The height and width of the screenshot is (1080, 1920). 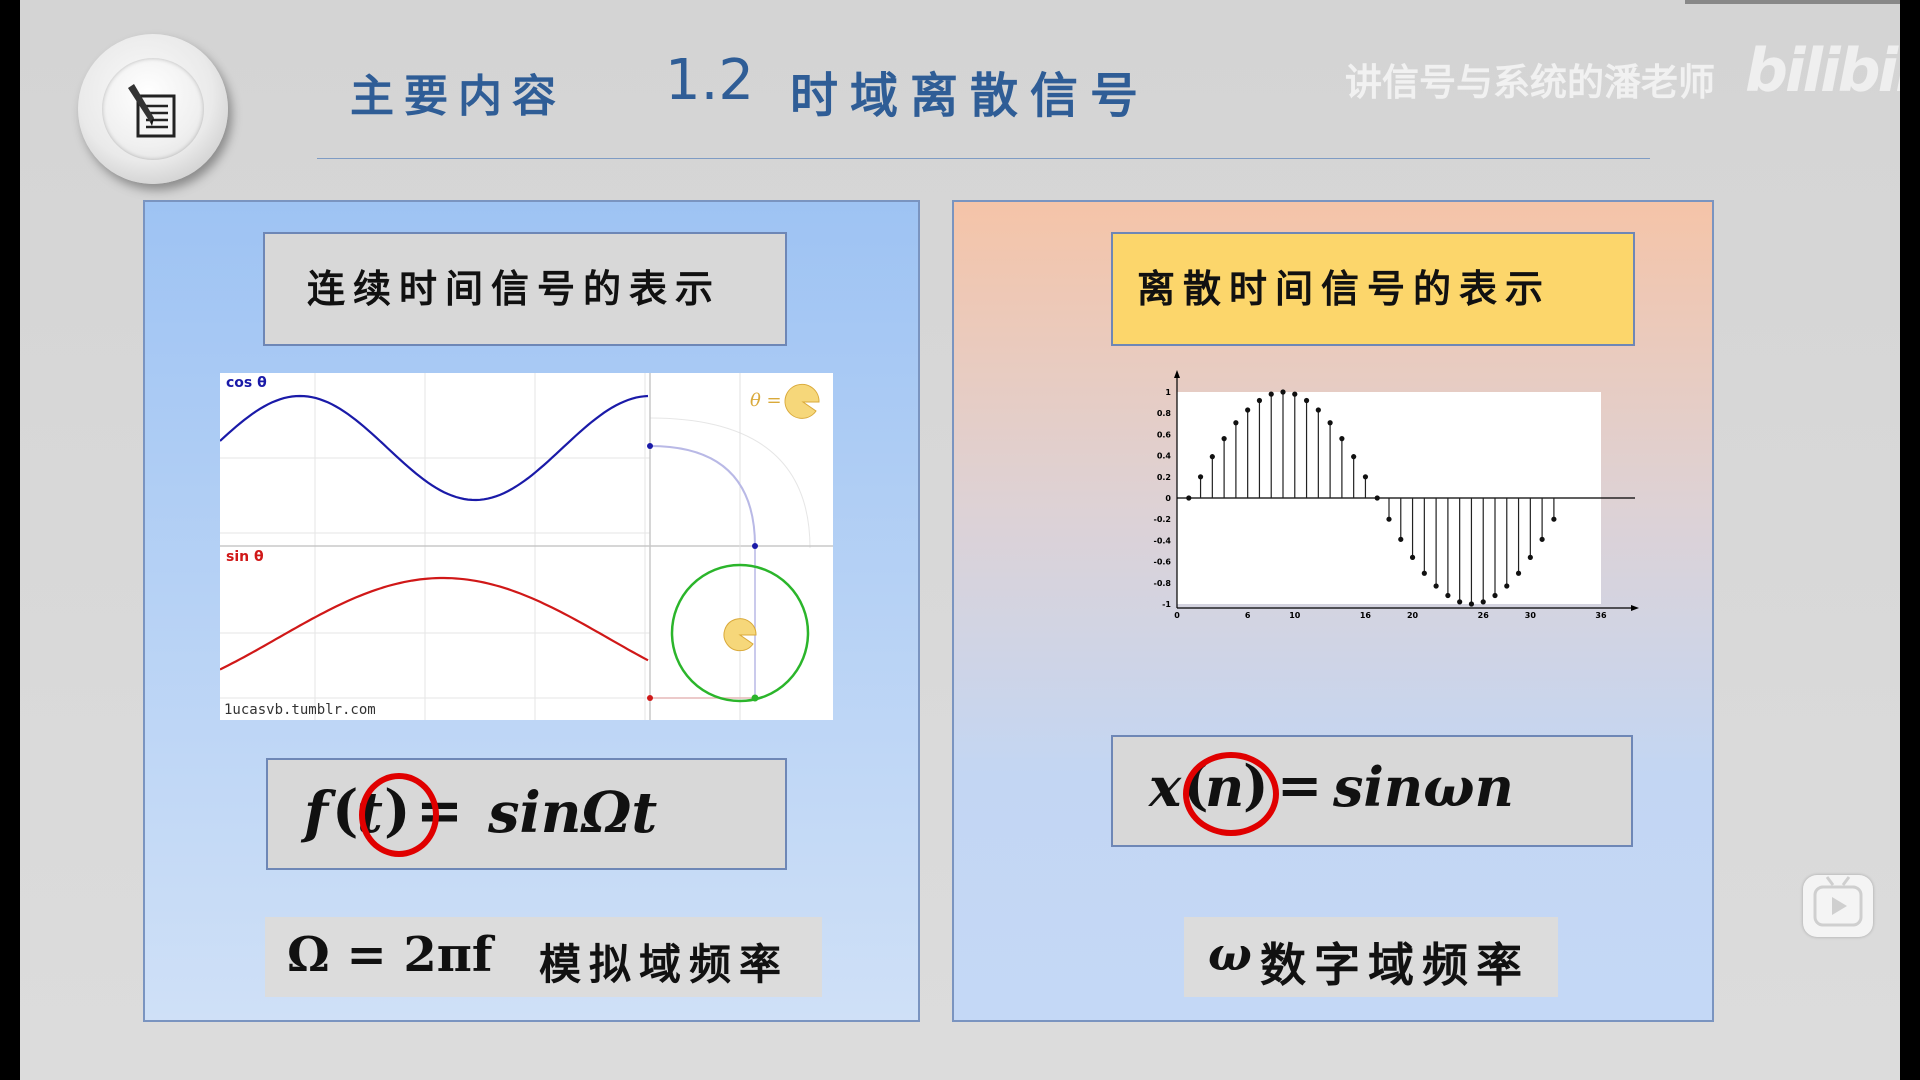 I want to click on bilibili-logo: bilibili, so click(x=1822, y=71).